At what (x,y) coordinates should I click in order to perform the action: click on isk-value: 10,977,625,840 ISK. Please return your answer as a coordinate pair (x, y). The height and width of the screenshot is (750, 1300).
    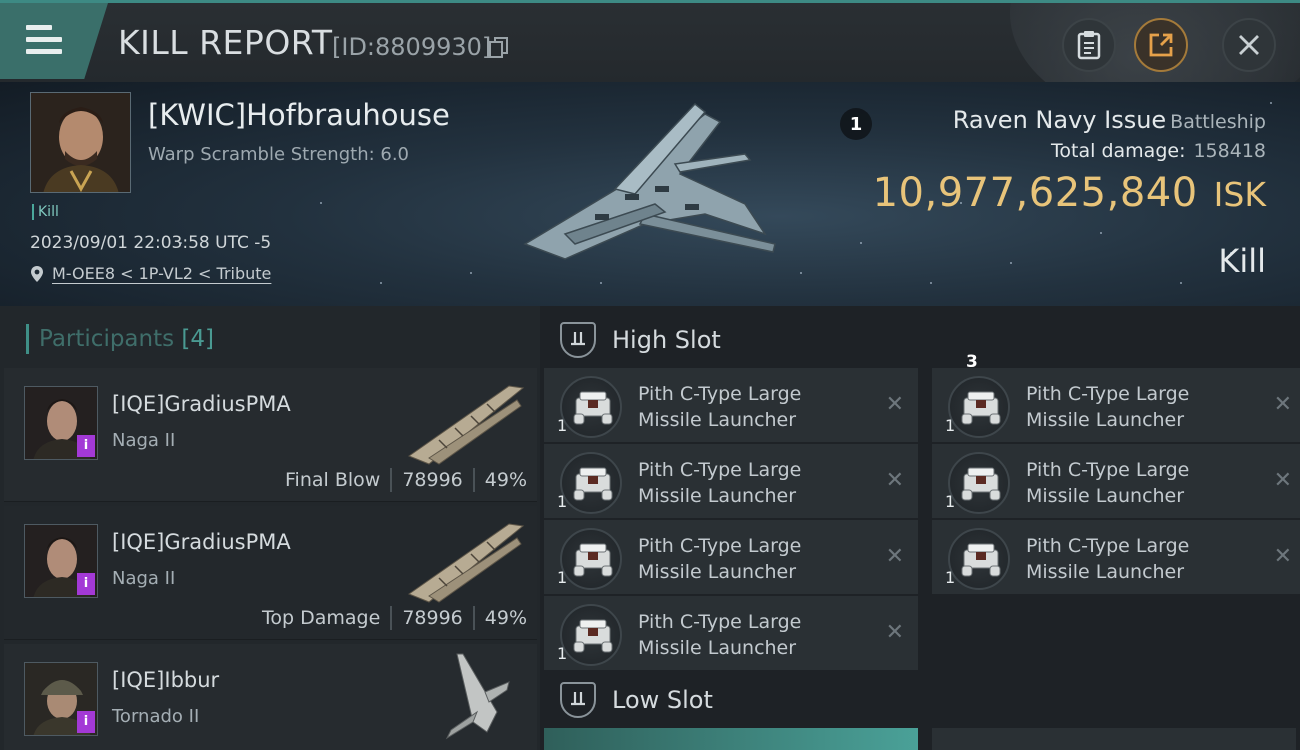
    Looking at the image, I should click on (1069, 193).